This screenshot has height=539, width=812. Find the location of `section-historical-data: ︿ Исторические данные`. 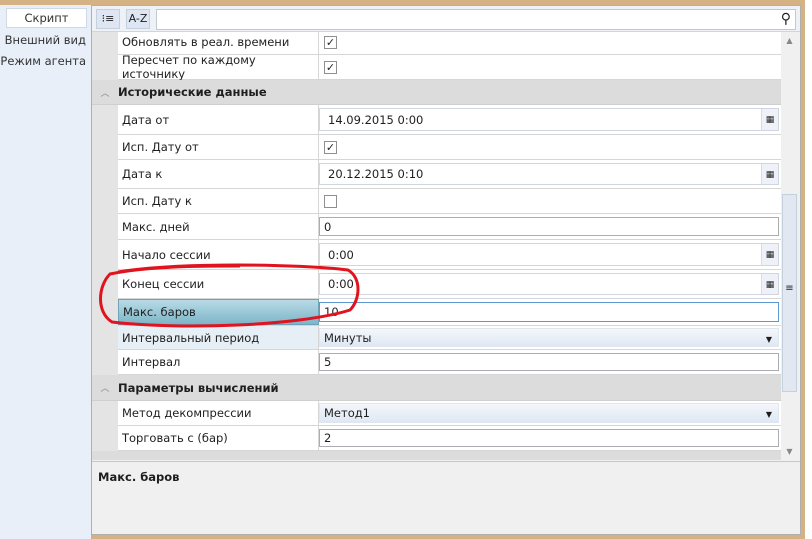

section-historical-data: ︿ Исторические данные is located at coordinates (436, 92).